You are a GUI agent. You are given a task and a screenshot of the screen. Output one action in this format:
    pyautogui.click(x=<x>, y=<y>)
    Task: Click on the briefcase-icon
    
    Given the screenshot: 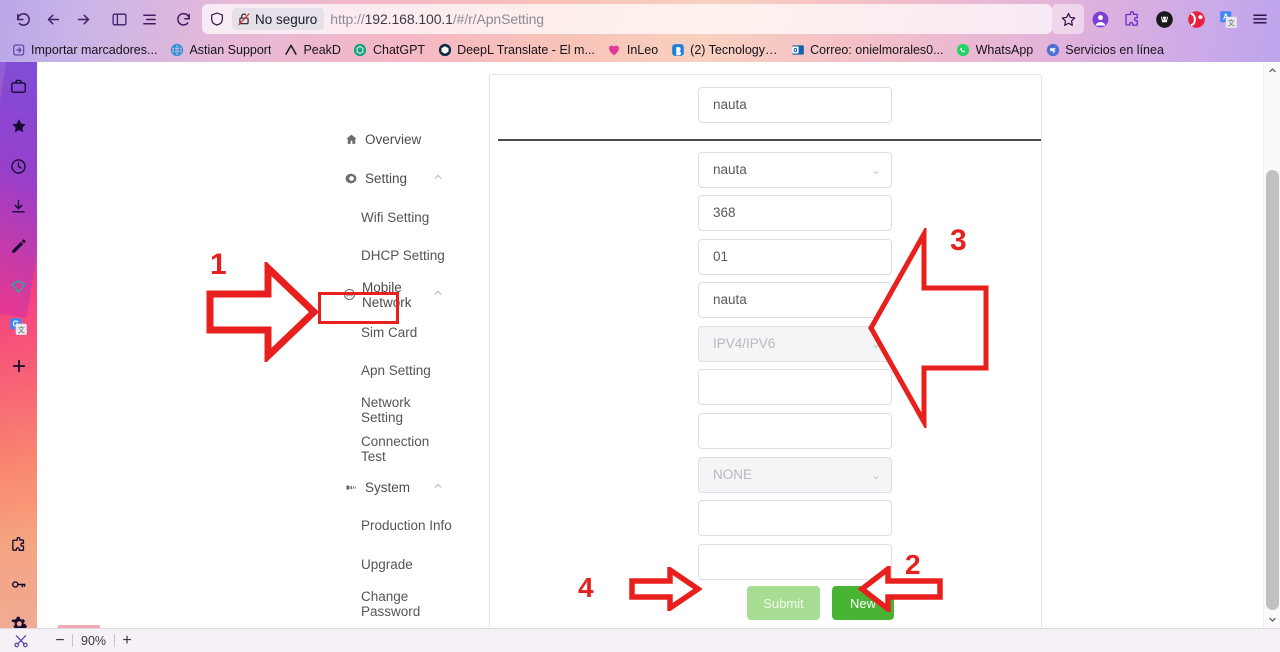 What is the action you would take?
    pyautogui.click(x=18, y=86)
    